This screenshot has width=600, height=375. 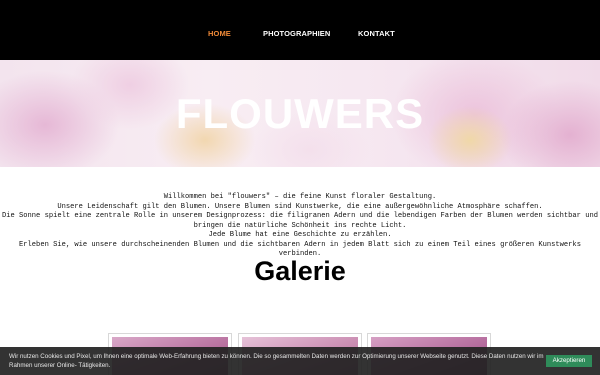 I want to click on nav-item-home: HOME, so click(x=219, y=33).